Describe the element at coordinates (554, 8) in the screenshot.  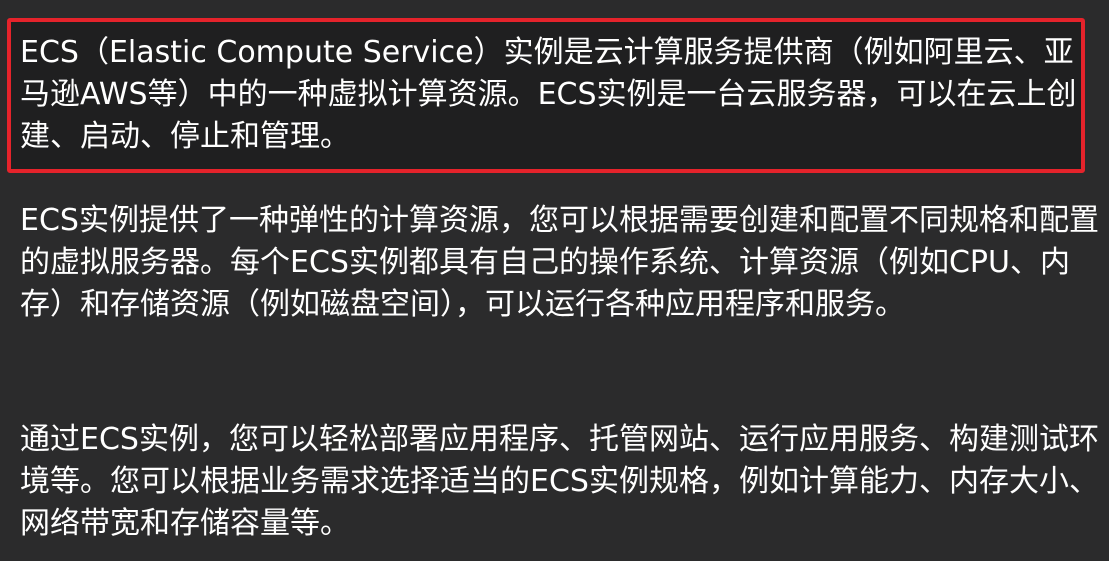
I see `top-bar` at that location.